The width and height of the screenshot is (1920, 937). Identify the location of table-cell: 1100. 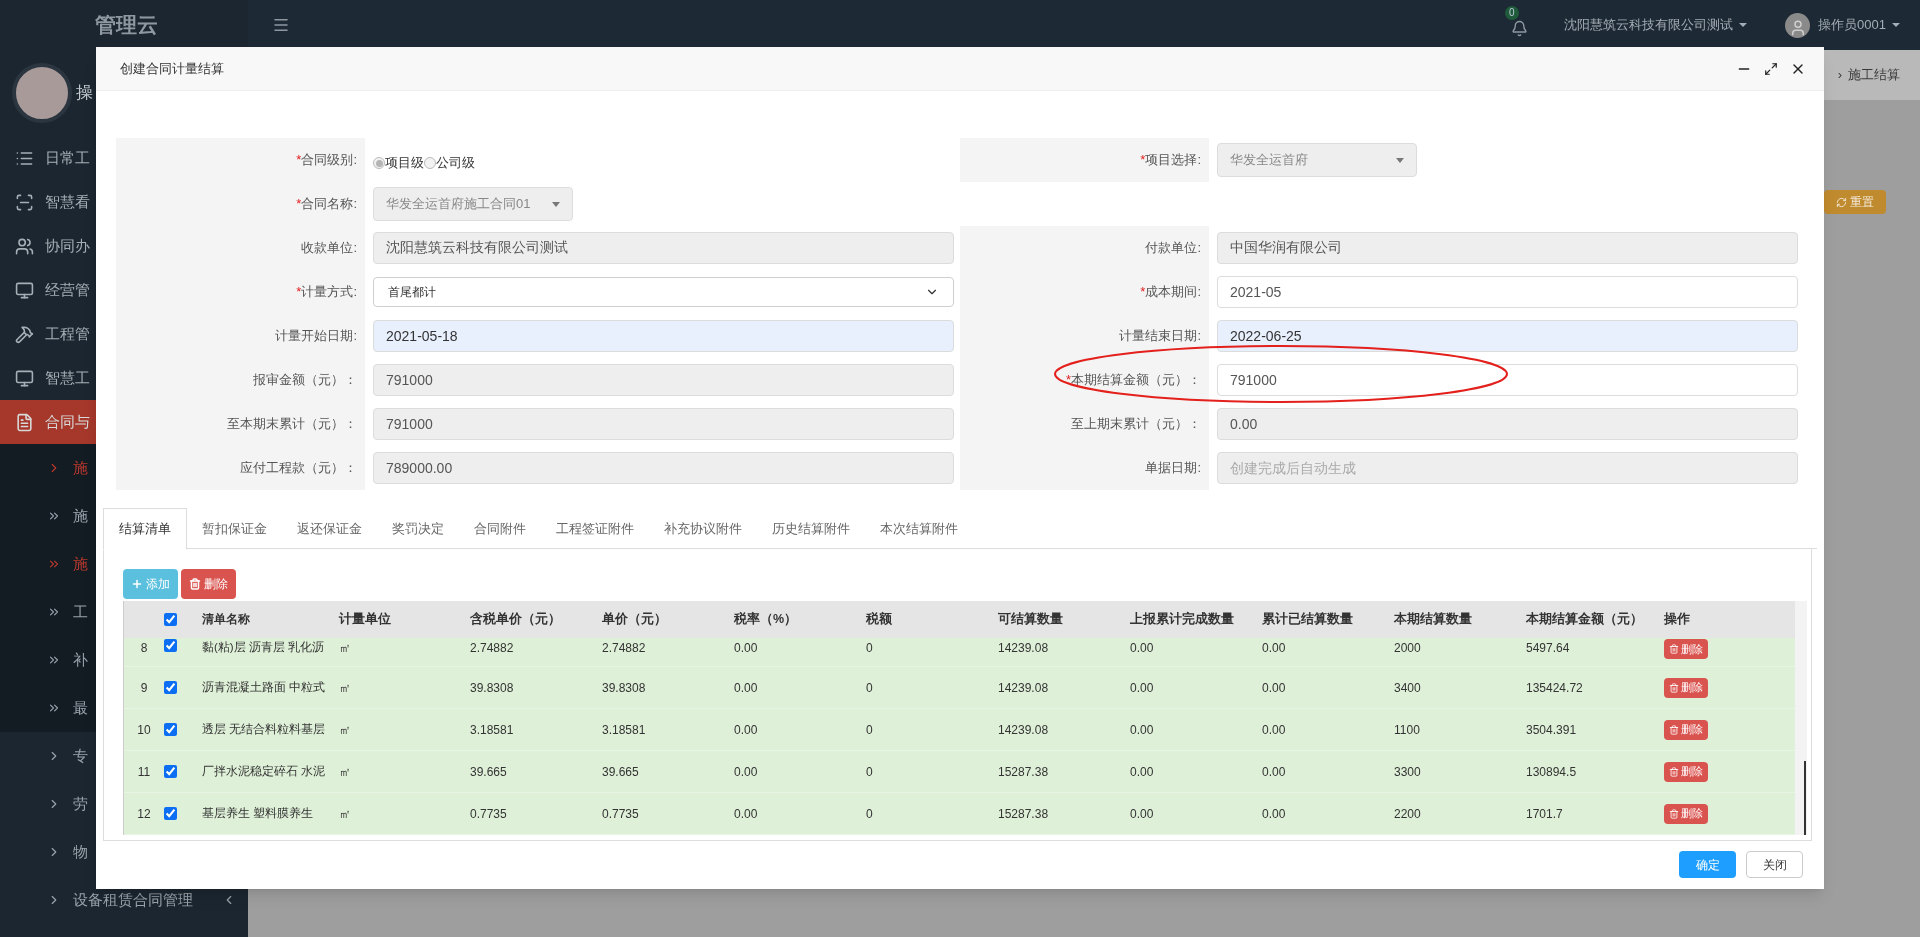
(1407, 729).